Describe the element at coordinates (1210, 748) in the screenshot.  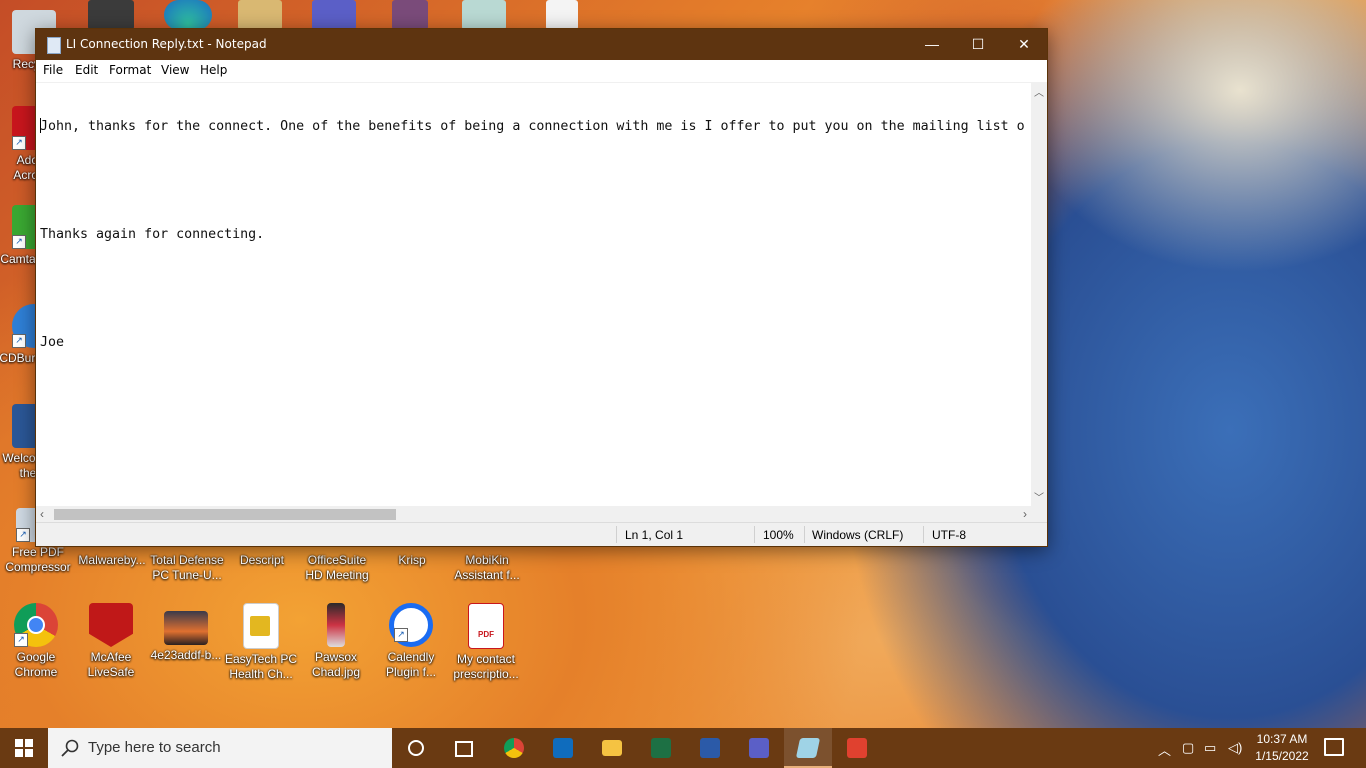
I see `battery-icon: ▭` at that location.